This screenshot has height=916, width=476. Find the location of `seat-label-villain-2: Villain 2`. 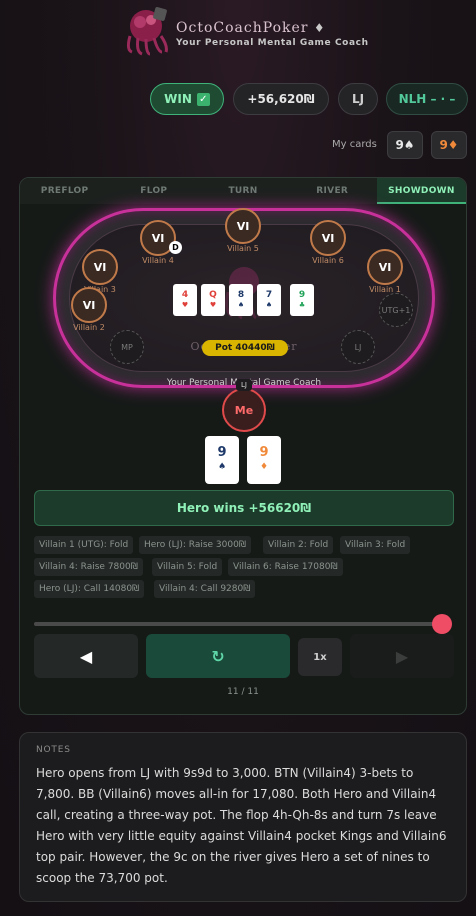

seat-label-villain-2: Villain 2 is located at coordinates (89, 327).